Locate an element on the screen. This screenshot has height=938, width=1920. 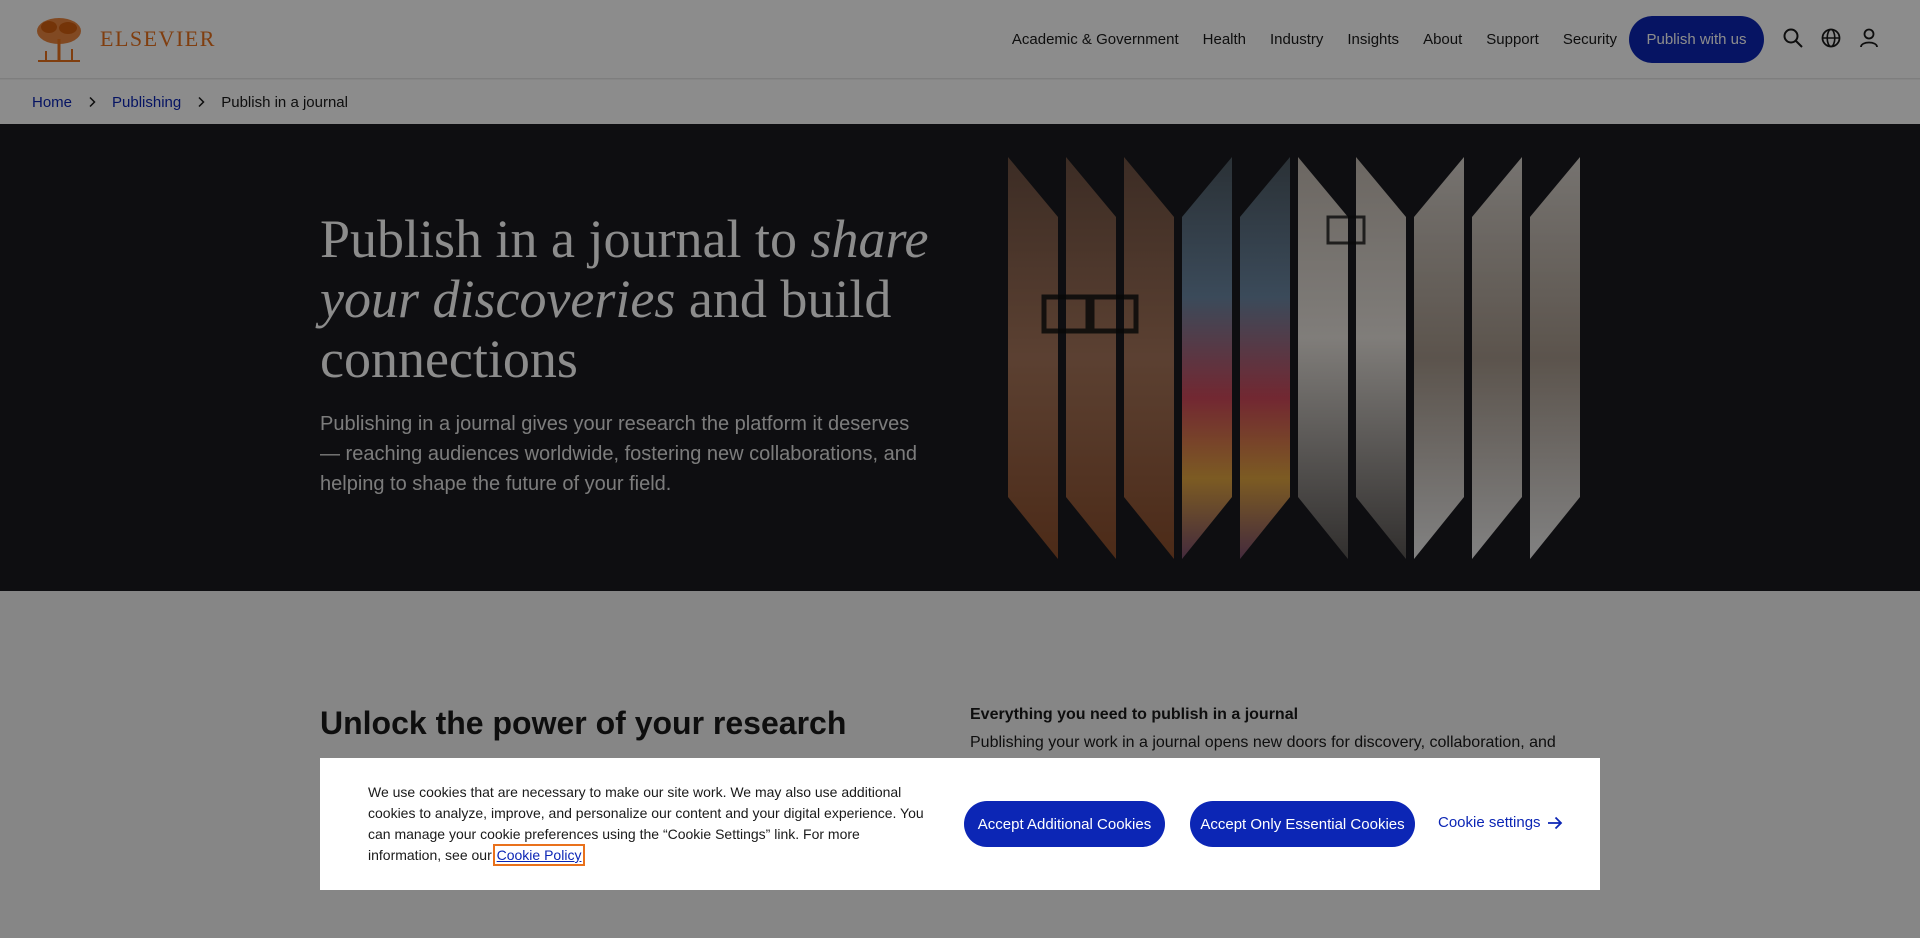
cookie-policy-link: Cookie Policy is located at coordinates (539, 855).